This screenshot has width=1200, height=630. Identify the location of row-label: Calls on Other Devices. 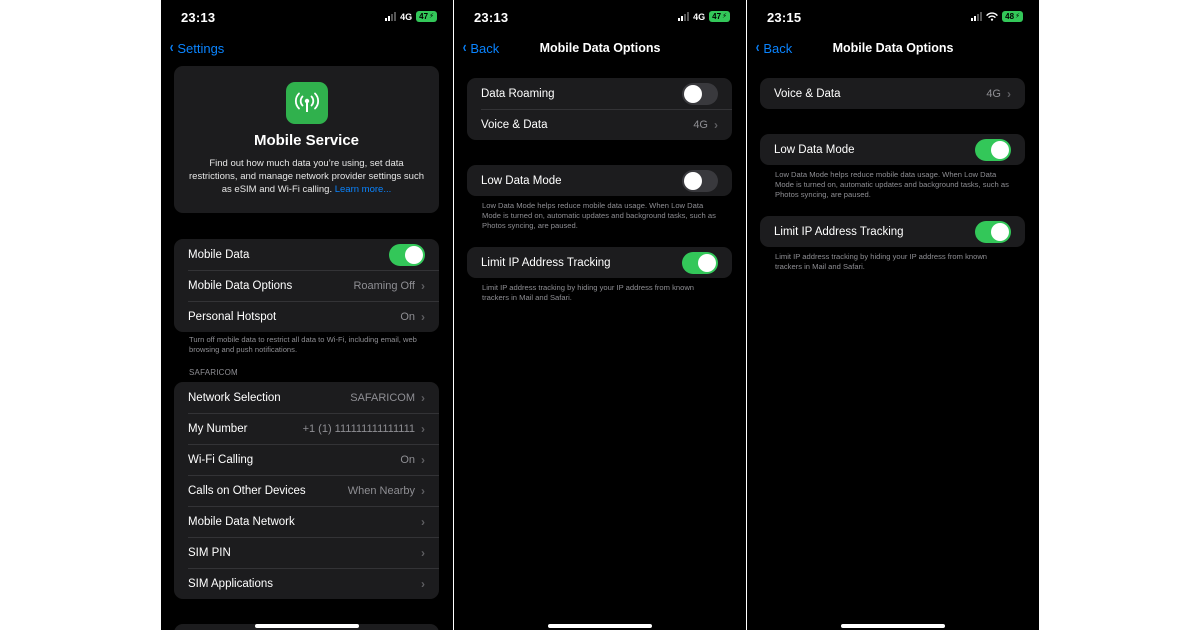
(247, 490).